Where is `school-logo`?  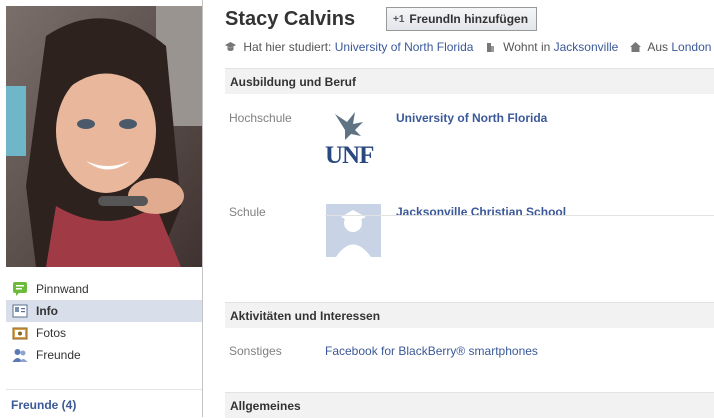 school-logo is located at coordinates (353, 230).